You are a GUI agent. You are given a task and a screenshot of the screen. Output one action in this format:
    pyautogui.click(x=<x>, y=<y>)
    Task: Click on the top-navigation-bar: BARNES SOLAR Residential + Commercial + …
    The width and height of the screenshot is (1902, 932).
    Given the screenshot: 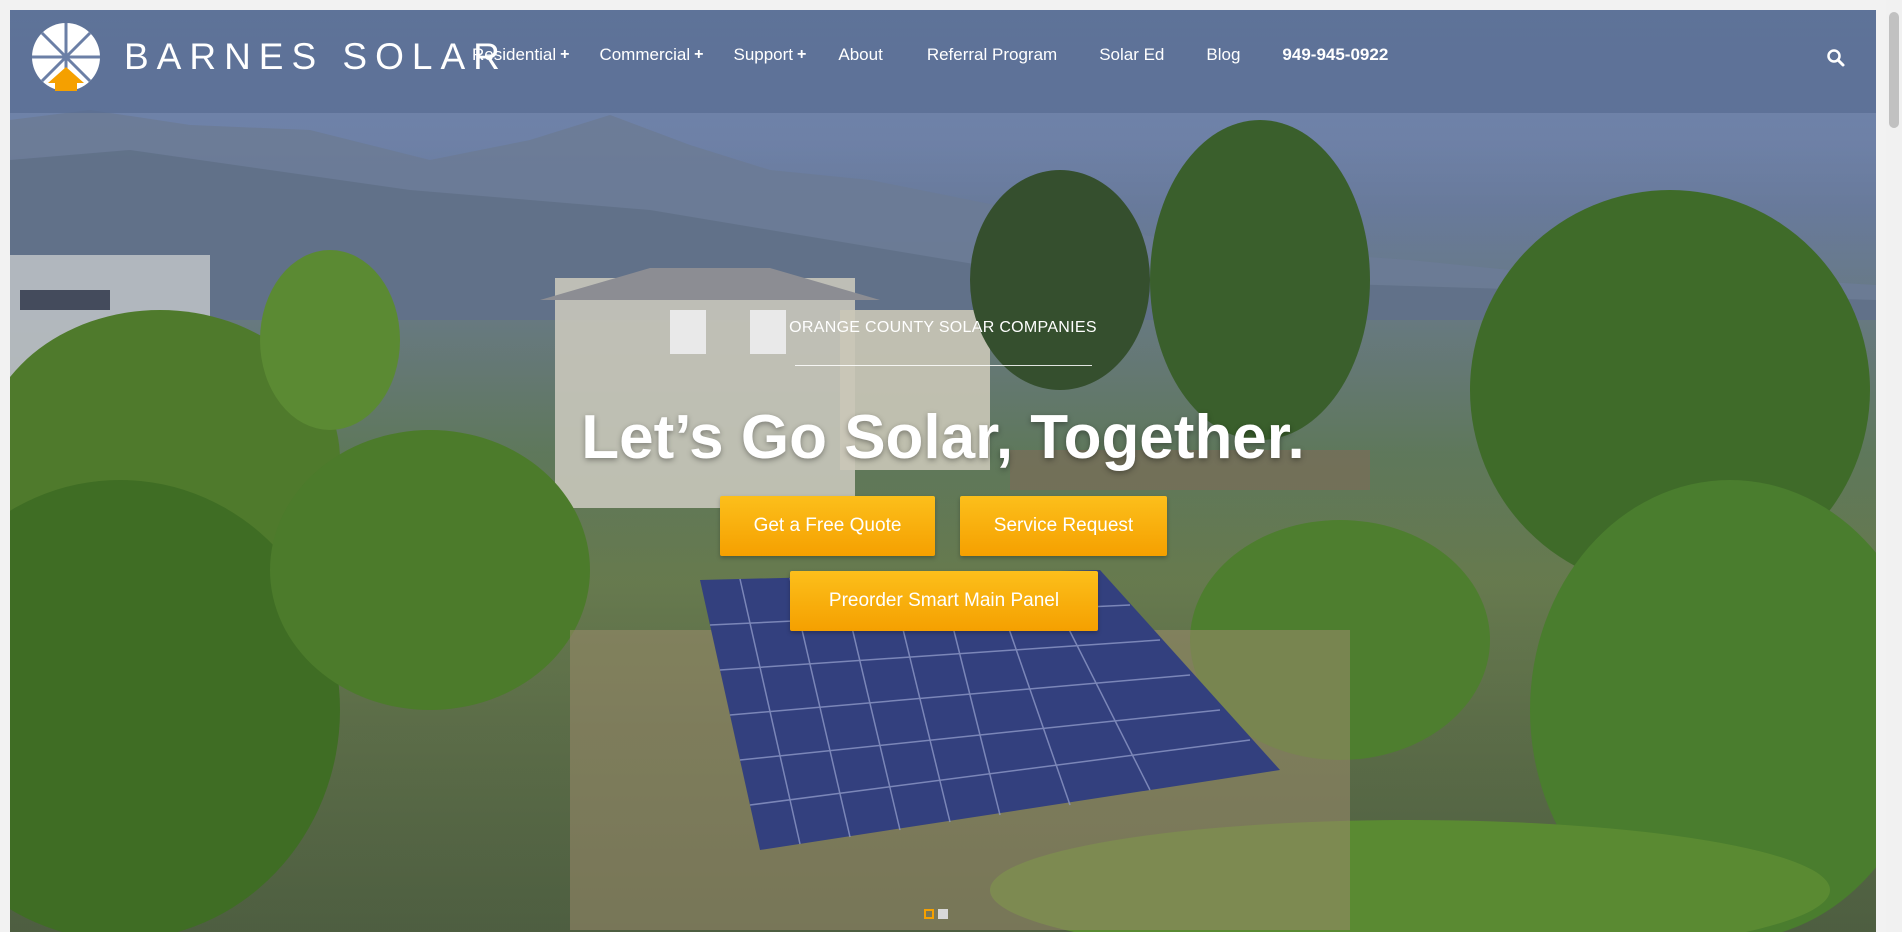 What is the action you would take?
    pyautogui.click(x=943, y=61)
    